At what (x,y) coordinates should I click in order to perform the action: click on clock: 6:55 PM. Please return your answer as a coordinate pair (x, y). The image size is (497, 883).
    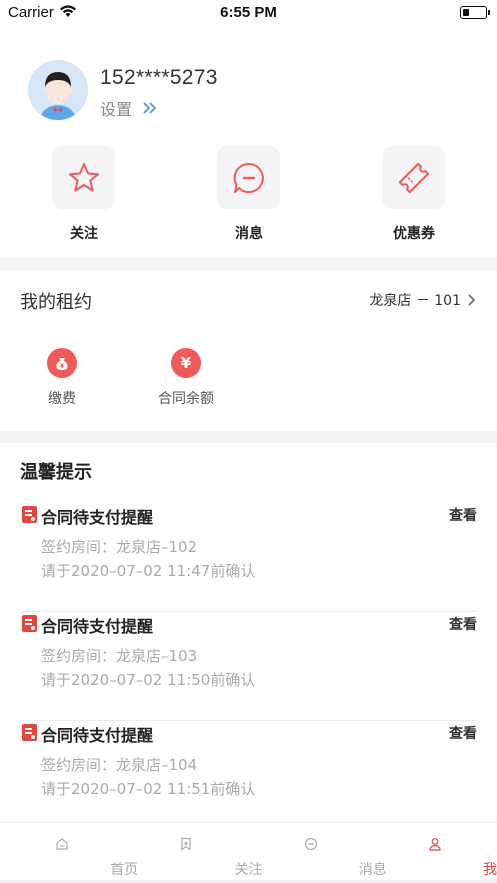
    Looking at the image, I should click on (248, 12).